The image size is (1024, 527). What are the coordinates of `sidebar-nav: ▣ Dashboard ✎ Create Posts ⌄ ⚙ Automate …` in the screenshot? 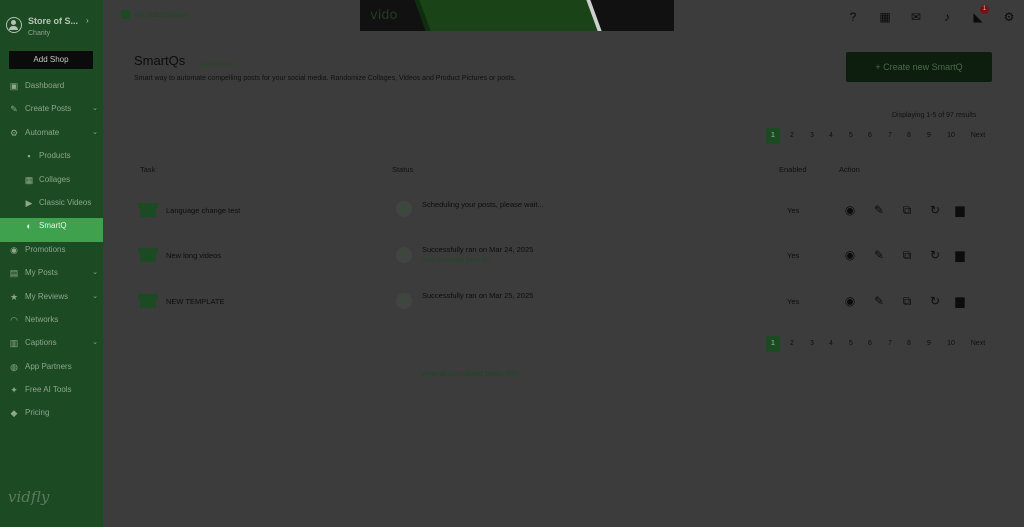 It's located at (51, 253).